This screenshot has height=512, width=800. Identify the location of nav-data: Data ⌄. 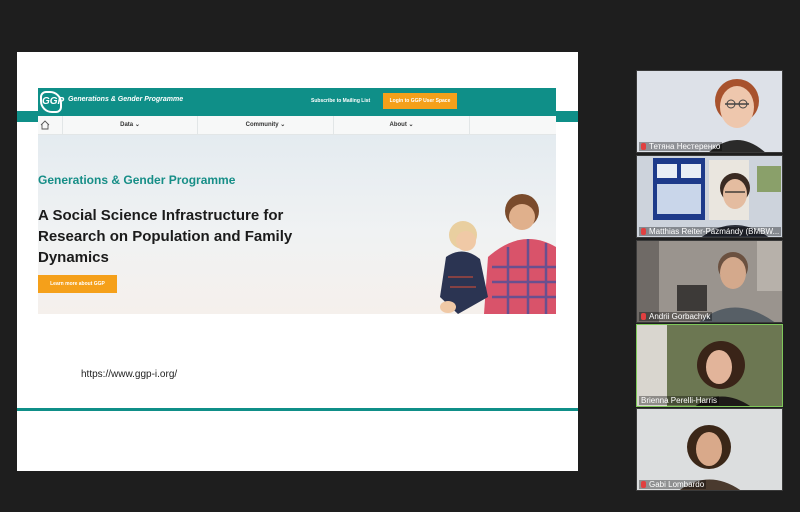
(129, 125).